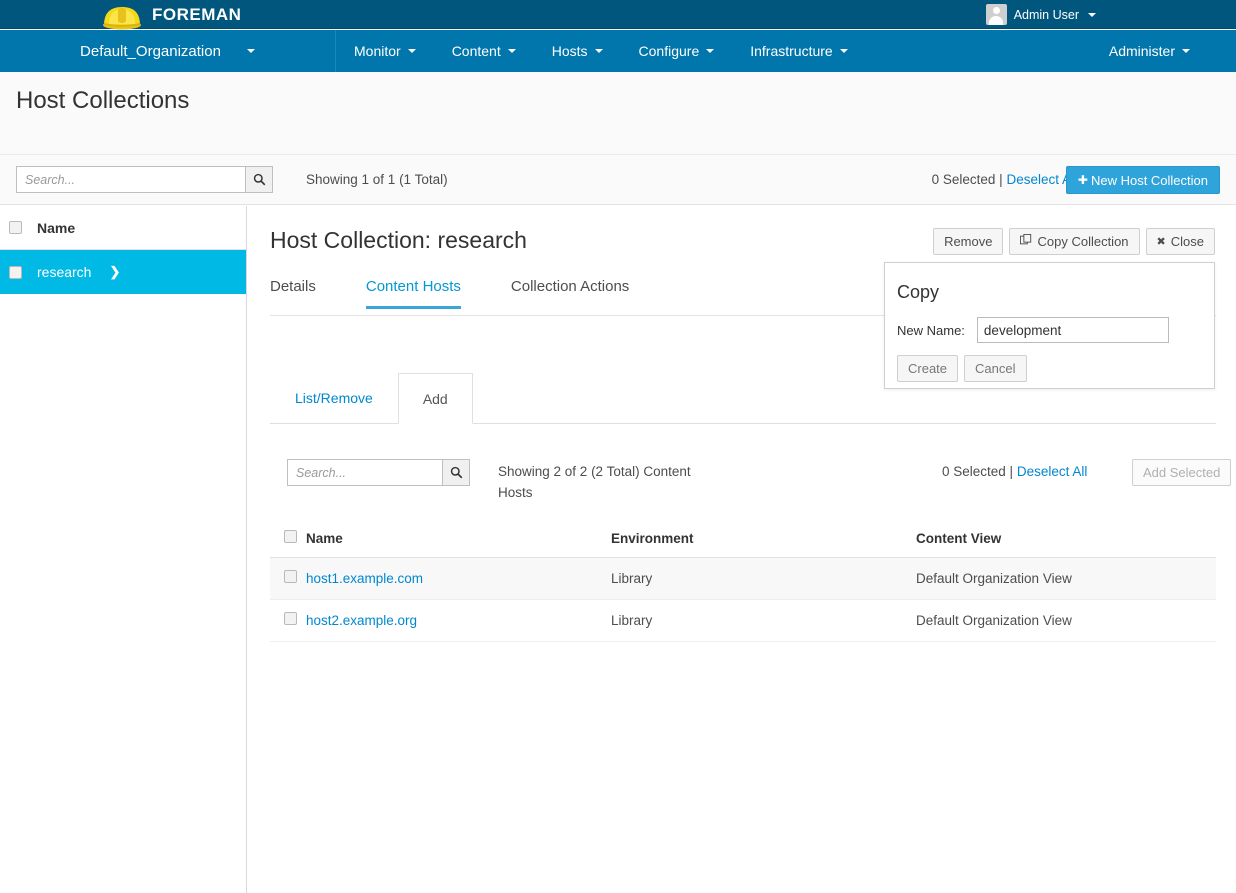 This screenshot has width=1236, height=893. I want to click on copy-collection-button: Copy Collection, so click(1074, 241).